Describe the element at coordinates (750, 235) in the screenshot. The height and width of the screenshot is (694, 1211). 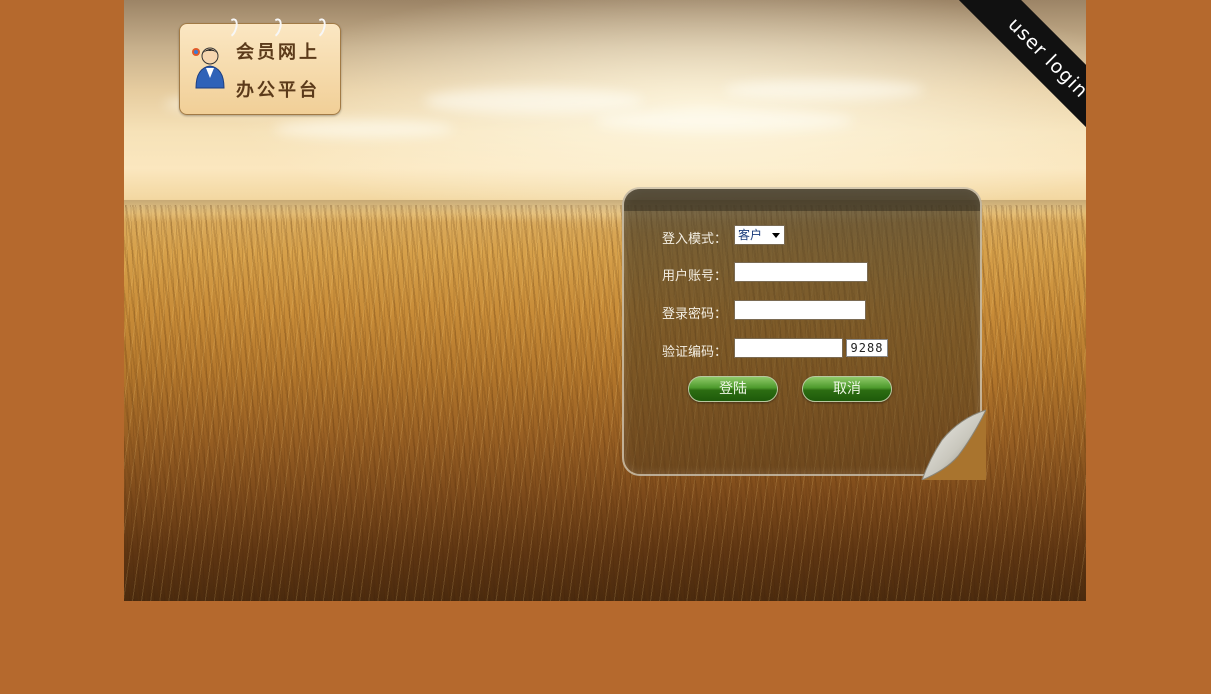
I see `login-mode-selected-value: 客户` at that location.